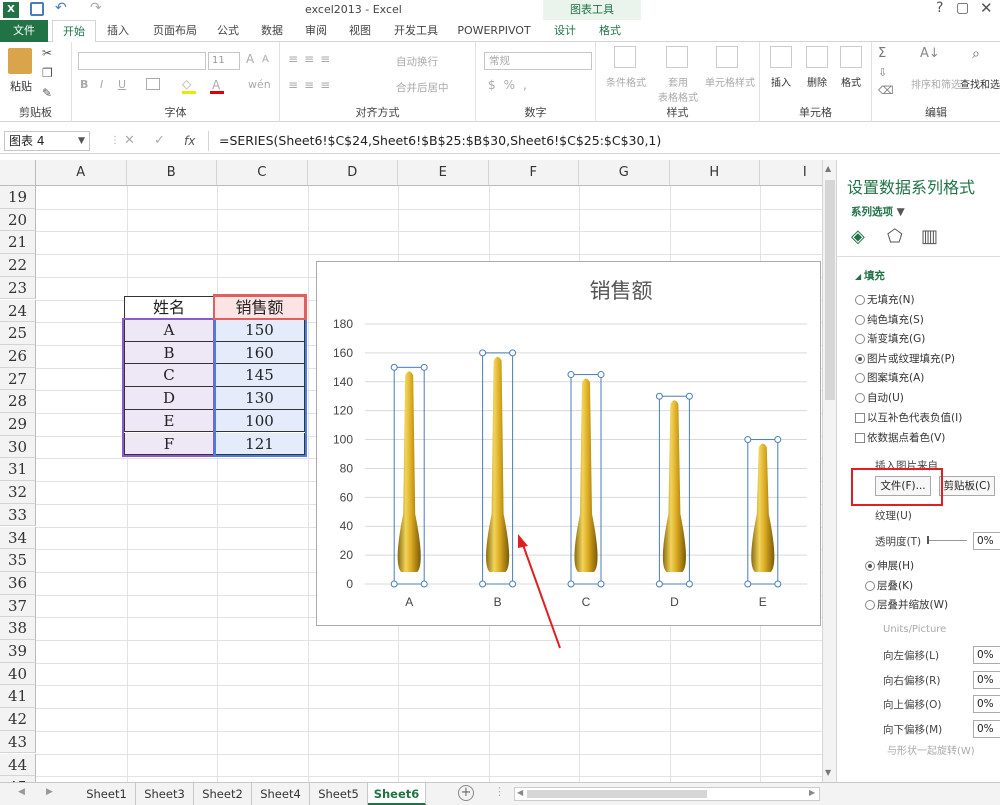 The image size is (1000, 805). Describe the element at coordinates (416, 31) in the screenshot. I see `tab-developer: 开发工具` at that location.